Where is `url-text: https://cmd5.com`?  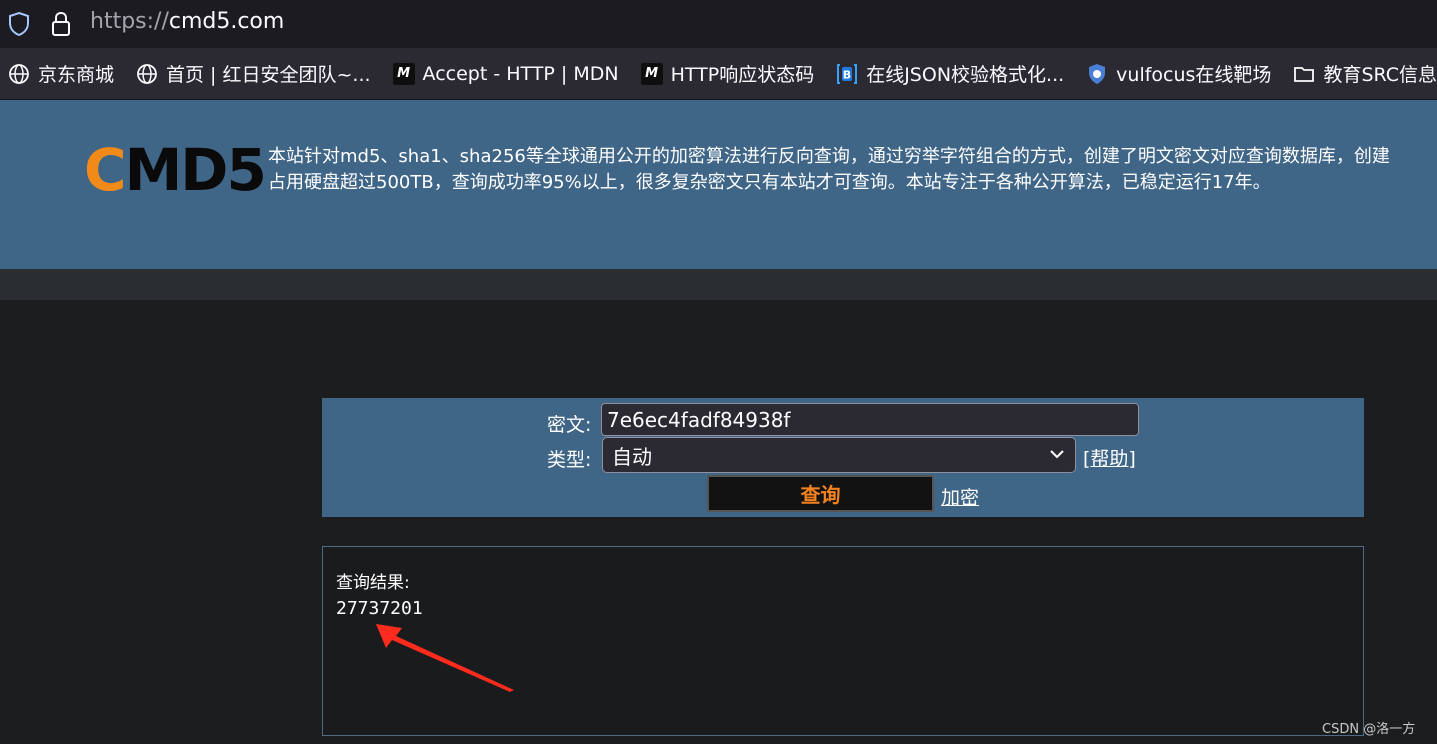 url-text: https://cmd5.com is located at coordinates (187, 21).